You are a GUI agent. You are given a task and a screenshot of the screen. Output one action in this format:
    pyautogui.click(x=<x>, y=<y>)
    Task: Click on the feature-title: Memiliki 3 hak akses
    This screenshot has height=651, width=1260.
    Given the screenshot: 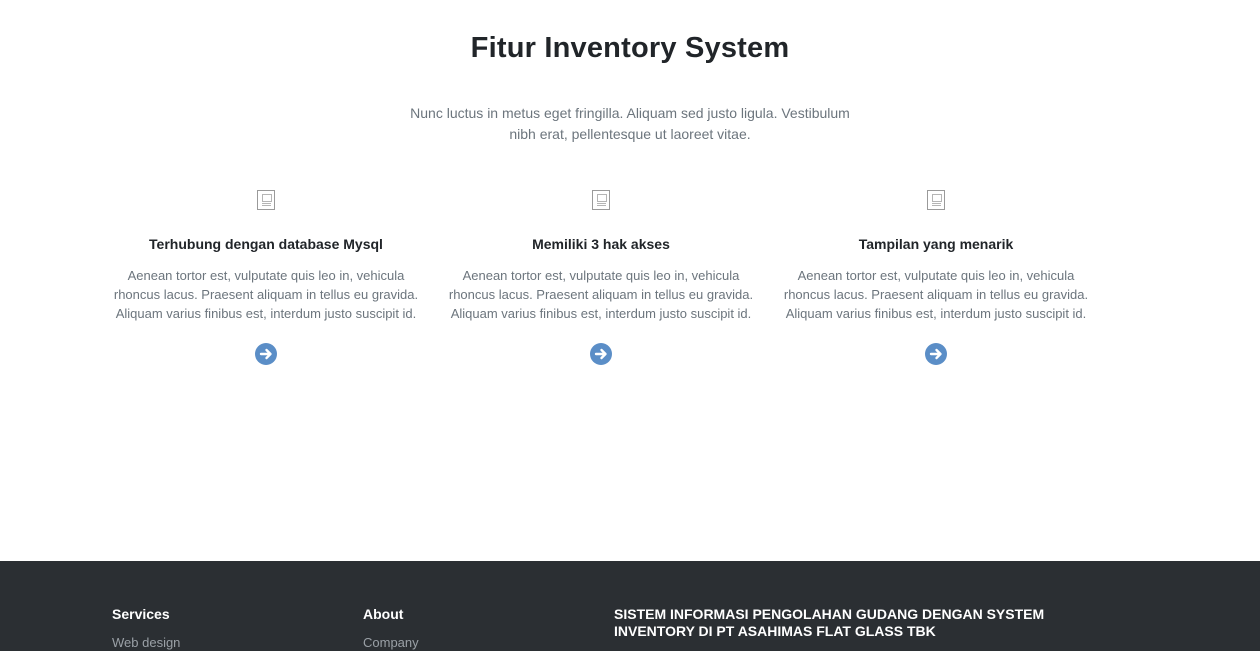 What is the action you would take?
    pyautogui.click(x=601, y=244)
    